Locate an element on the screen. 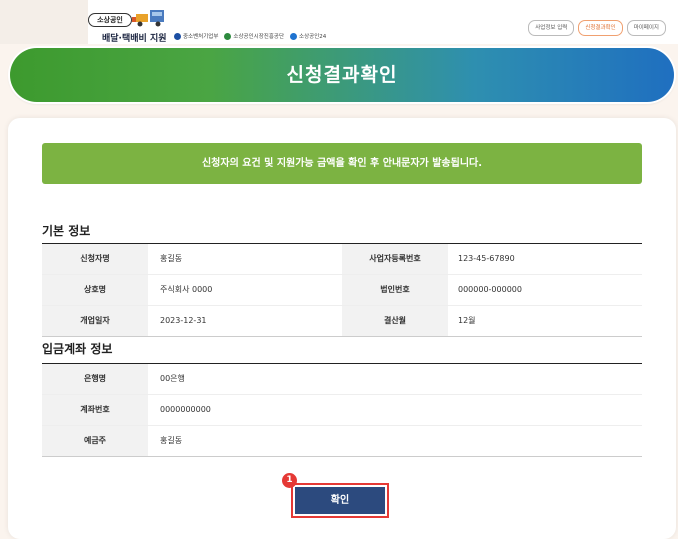 The image size is (678, 539). table-row: 계좌번호 0000000000 is located at coordinates (342, 410).